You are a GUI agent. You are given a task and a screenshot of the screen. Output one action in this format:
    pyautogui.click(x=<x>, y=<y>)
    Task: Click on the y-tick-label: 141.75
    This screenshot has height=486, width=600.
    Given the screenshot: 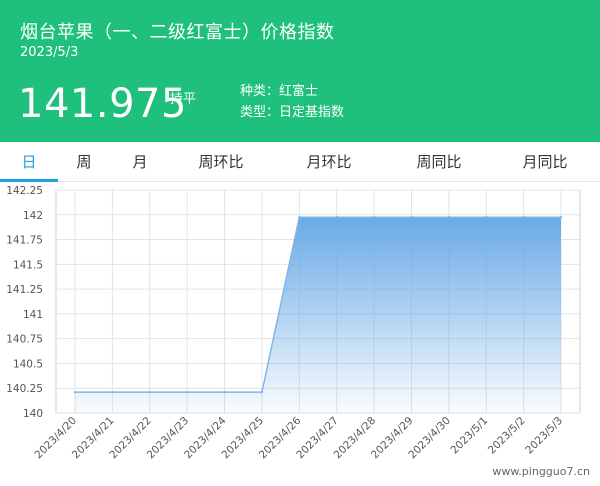 What is the action you would take?
    pyautogui.click(x=24, y=241)
    